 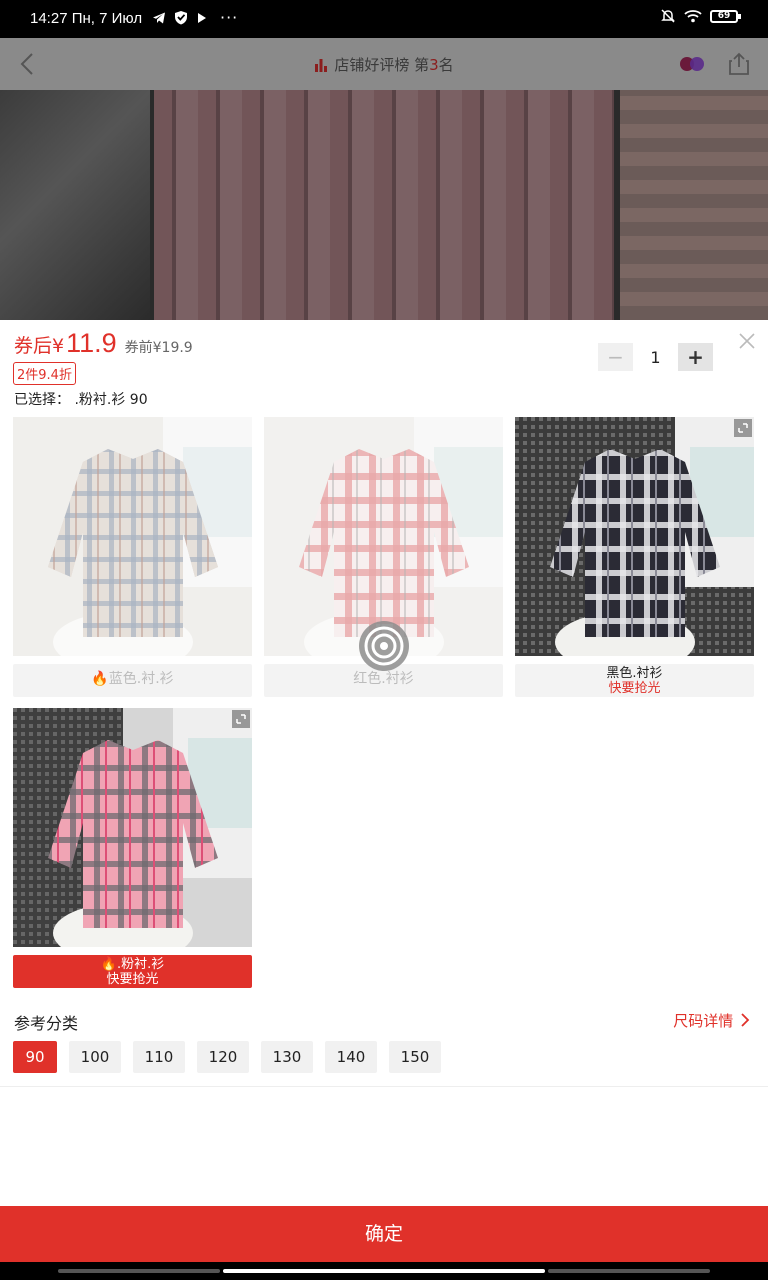 I want to click on size-option-110: 110, so click(x=159, y=1057).